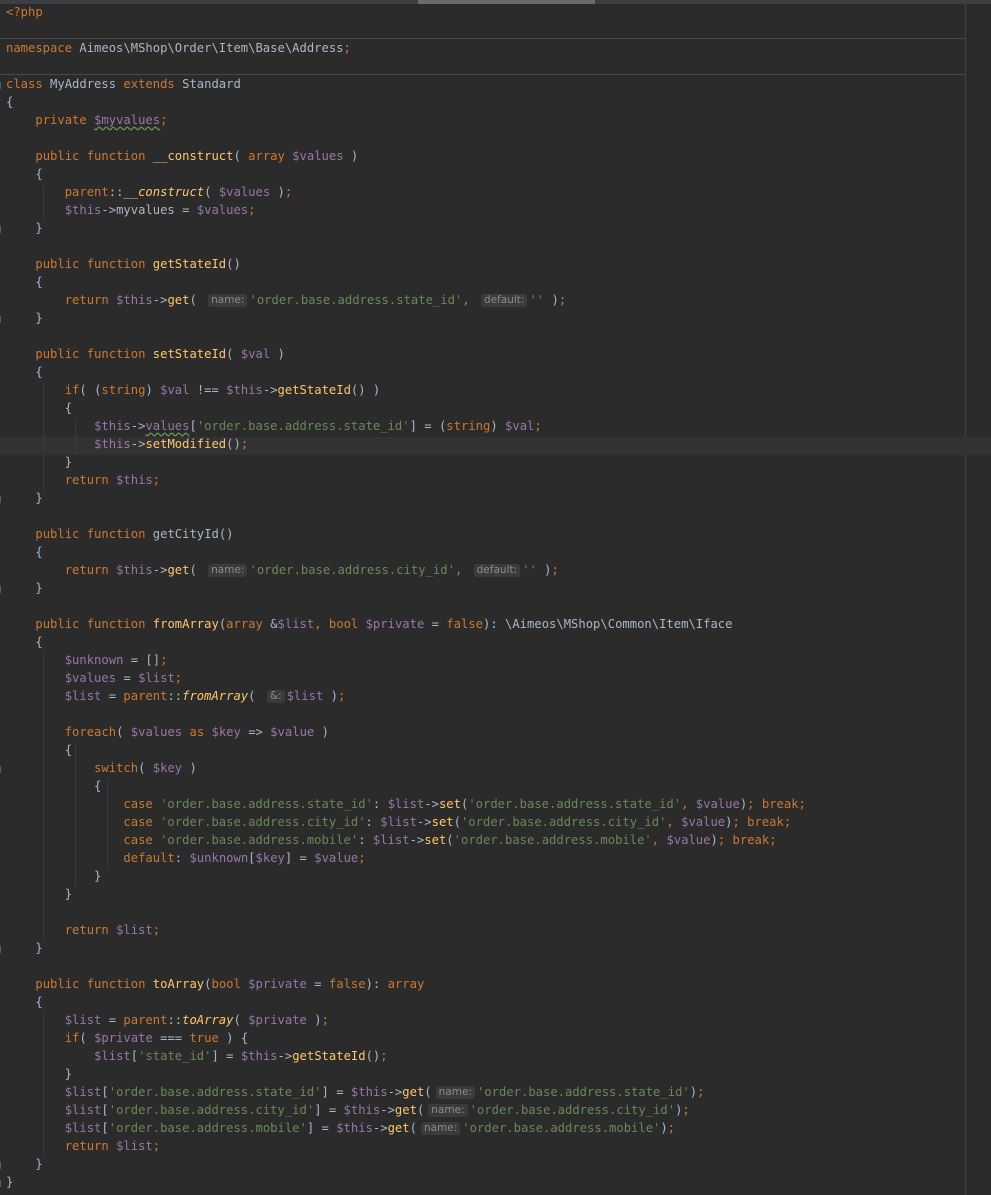 The height and width of the screenshot is (1195, 991). What do you see at coordinates (376, 984) in the screenshot?
I see `code-token: ):` at bounding box center [376, 984].